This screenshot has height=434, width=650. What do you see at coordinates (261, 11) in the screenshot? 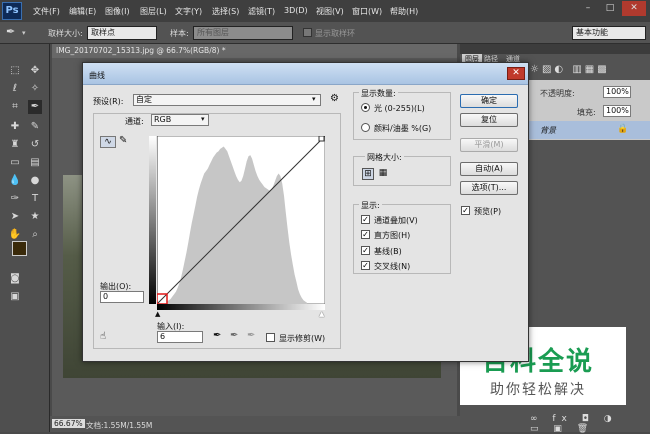
I see `menu-filter: 滤镜(T)` at bounding box center [261, 11].